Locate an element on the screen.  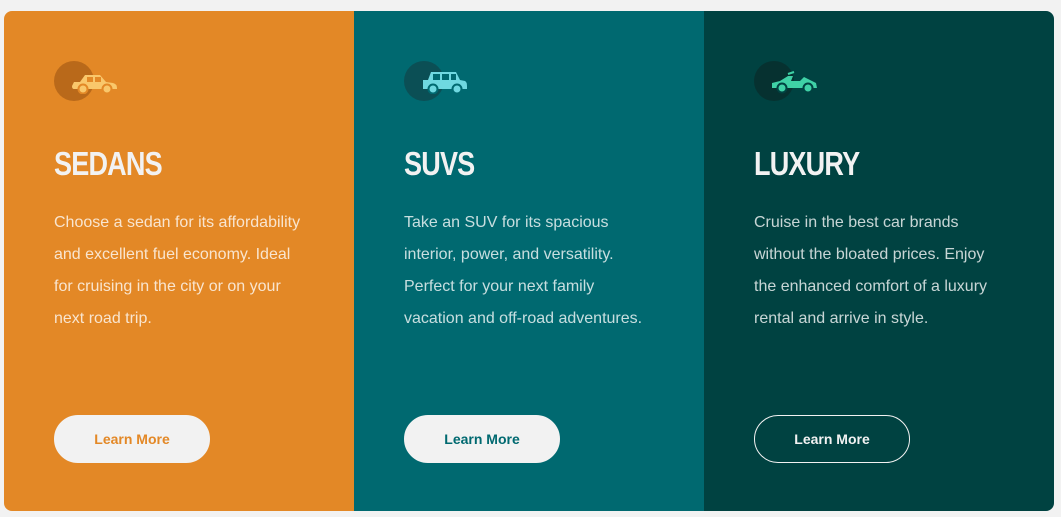
card-title: Luxury is located at coordinates (807, 163).